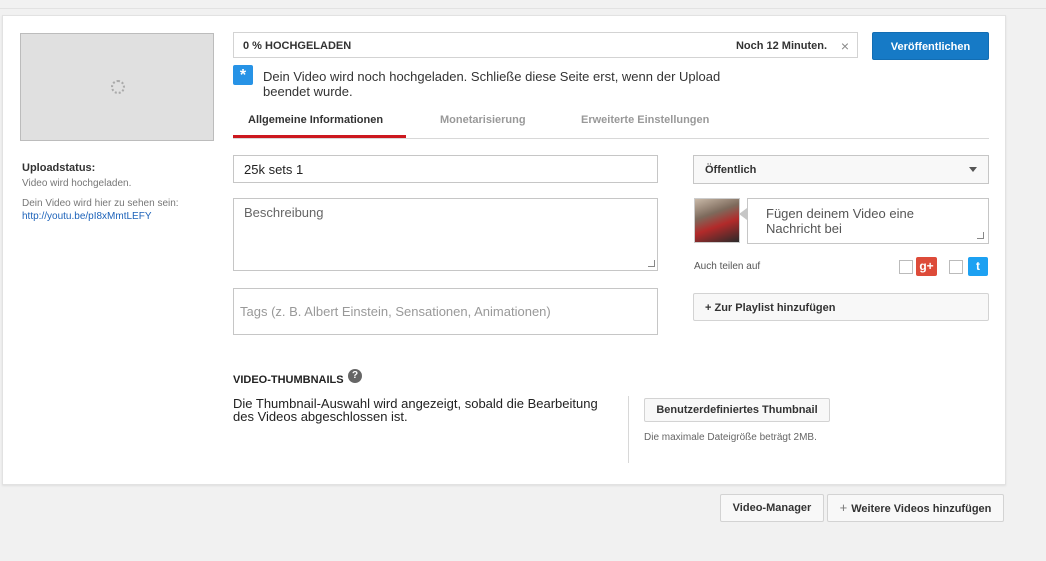  I want to click on avatar, so click(717, 220).